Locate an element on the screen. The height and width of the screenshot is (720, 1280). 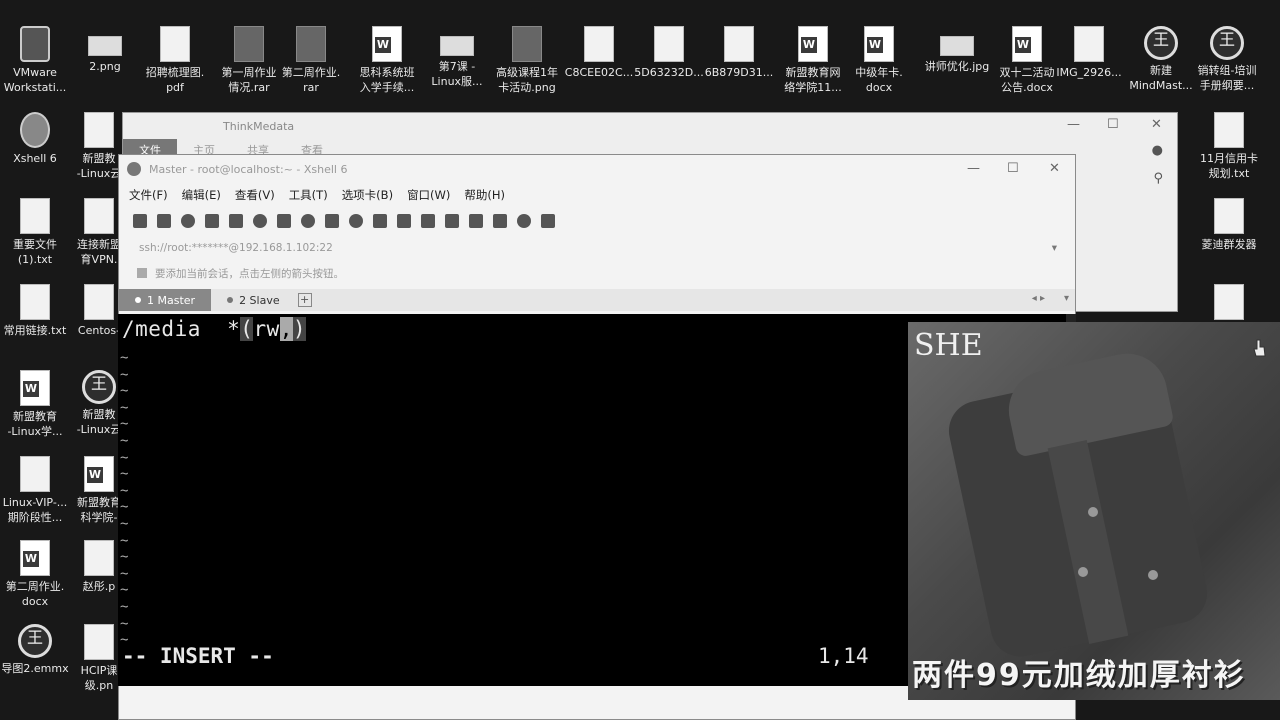
search-icon: ⚲ is located at coordinates (1158, 178).